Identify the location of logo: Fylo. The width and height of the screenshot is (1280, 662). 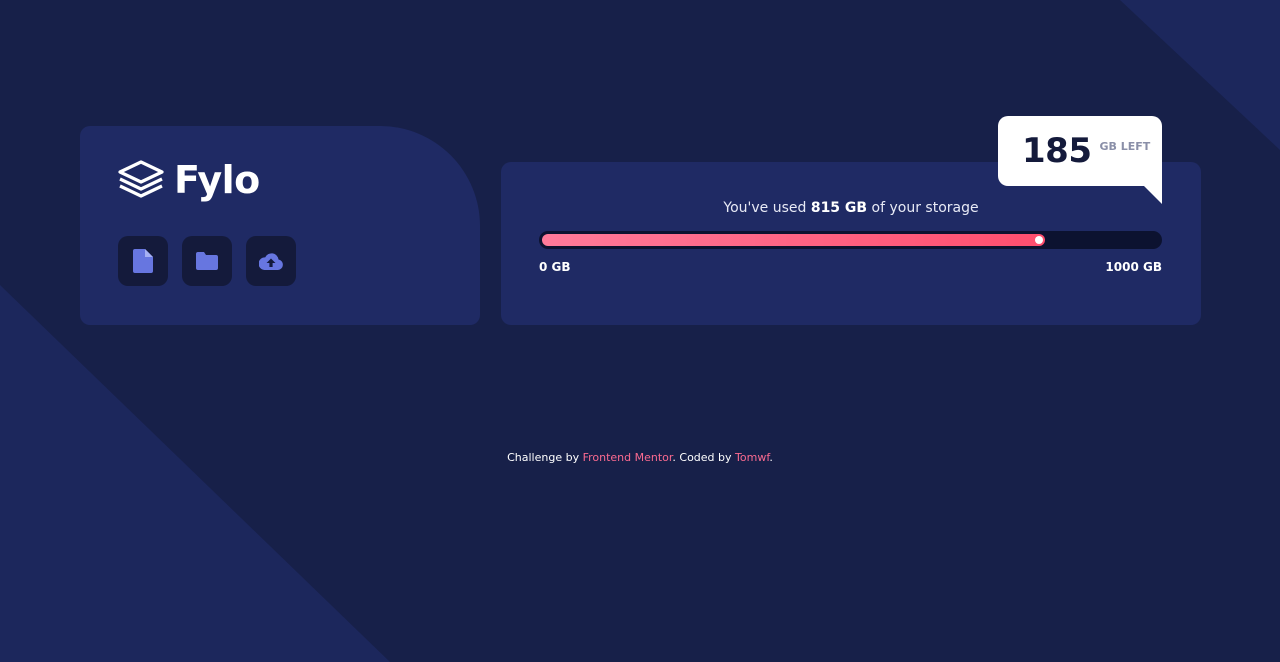
(189, 180).